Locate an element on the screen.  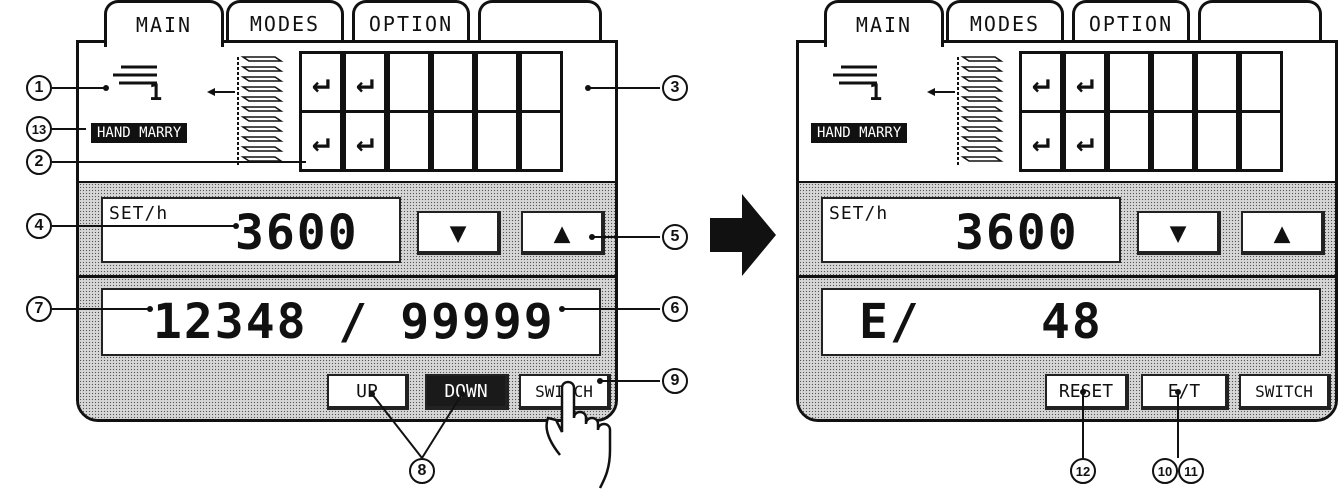
callout-1: 1 is located at coordinates (39, 88).